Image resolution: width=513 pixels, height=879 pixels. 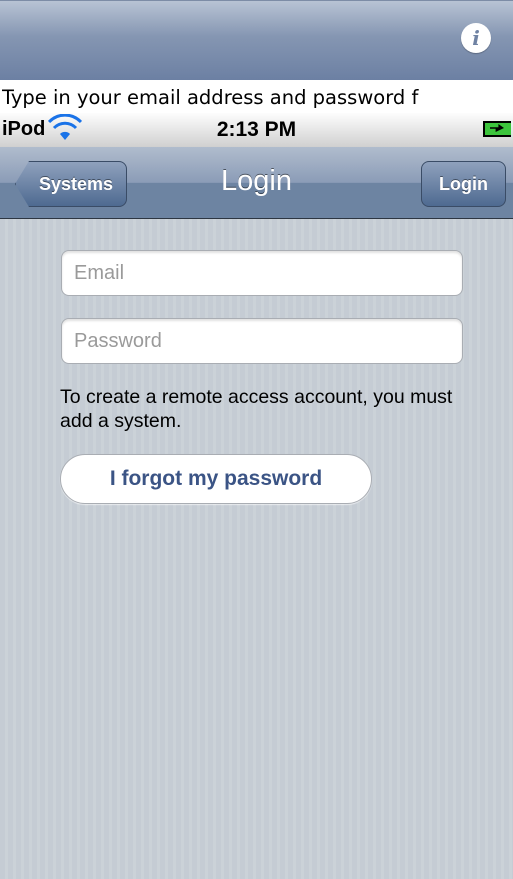 I want to click on email-field, so click(x=262, y=273).